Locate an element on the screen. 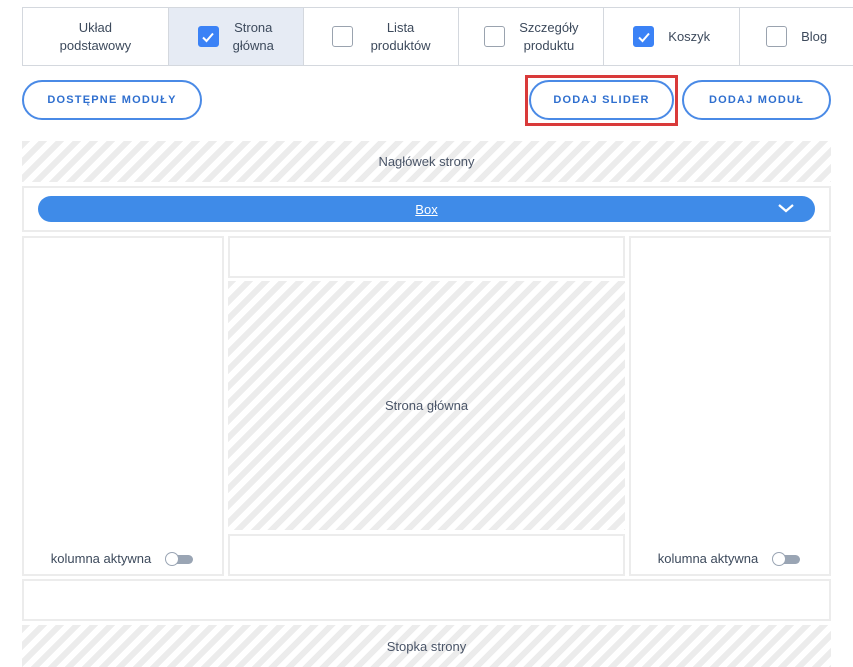 This screenshot has width=853, height=667. tab-strona-glowna: Strona główna is located at coordinates (236, 36).